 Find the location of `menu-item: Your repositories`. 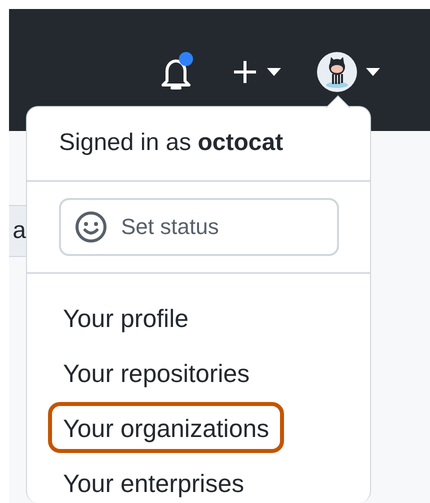

menu-item: Your repositories is located at coordinates (156, 372).